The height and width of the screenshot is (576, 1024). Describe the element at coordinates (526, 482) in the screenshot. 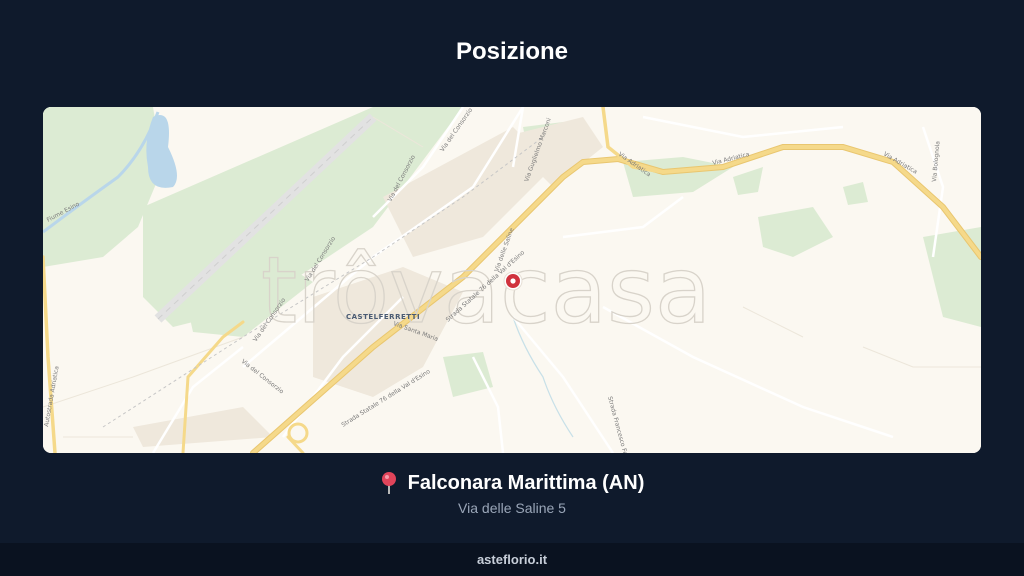

I see `location-name: Falconara Marittima (AN)` at that location.